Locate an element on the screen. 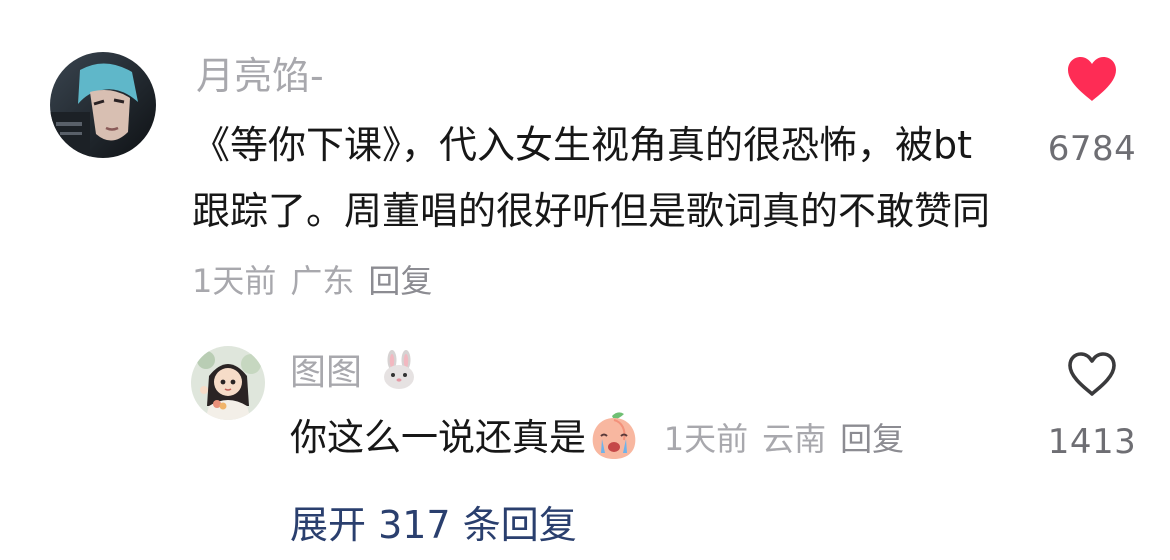 This screenshot has height=560, width=1170. username: 图图 is located at coordinates (354, 370).